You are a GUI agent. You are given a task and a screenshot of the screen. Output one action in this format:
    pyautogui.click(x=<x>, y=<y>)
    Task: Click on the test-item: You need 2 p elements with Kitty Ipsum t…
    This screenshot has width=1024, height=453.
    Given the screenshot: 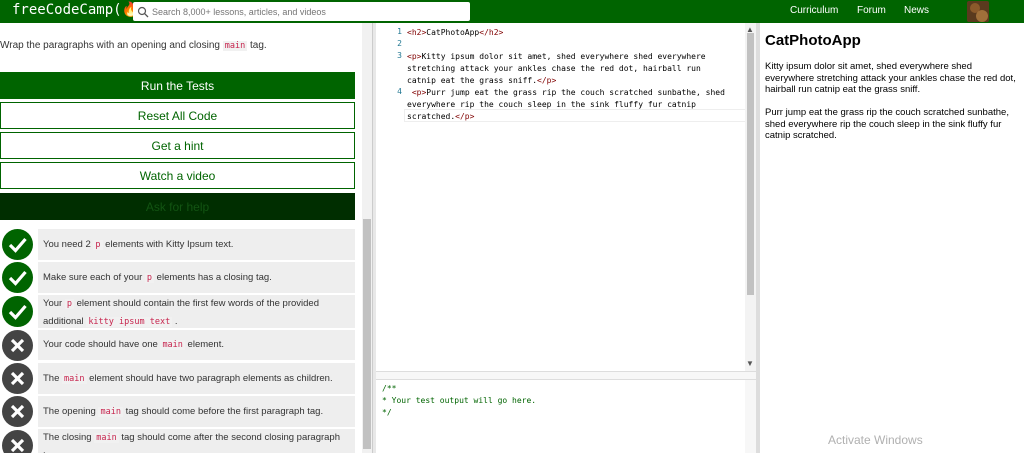 What is the action you would take?
    pyautogui.click(x=178, y=244)
    